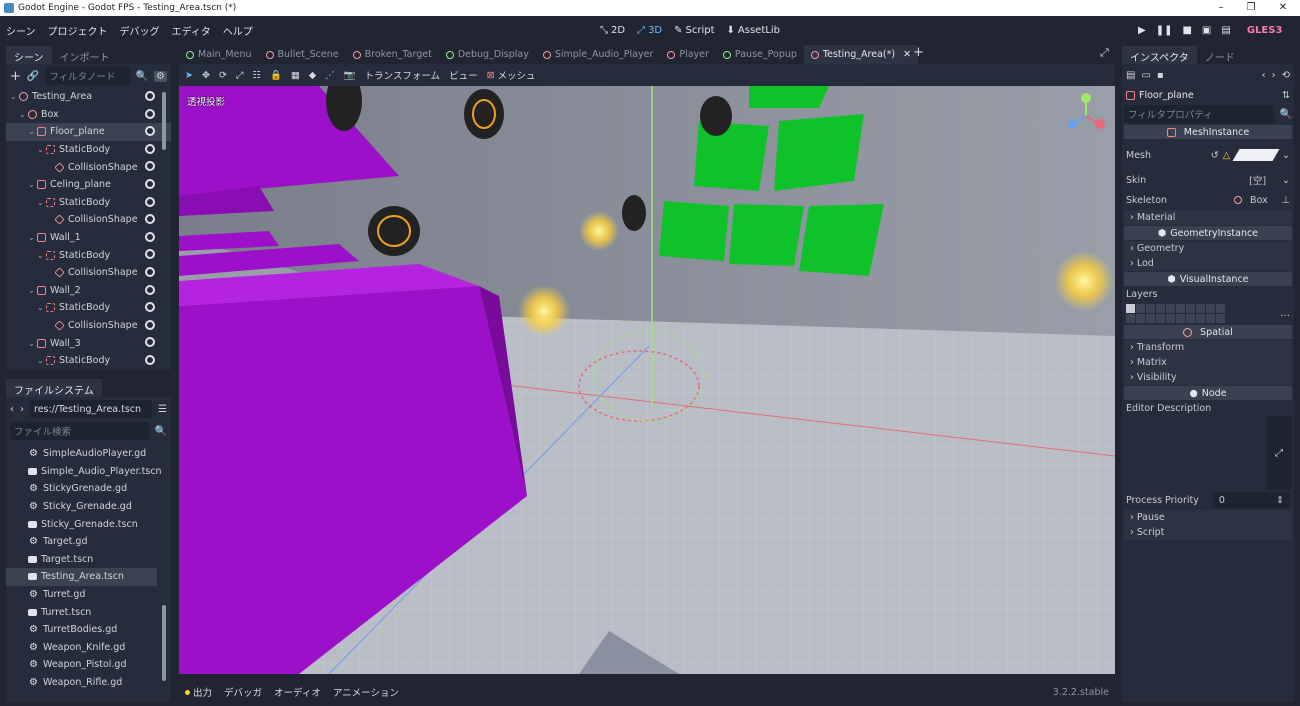  Describe the element at coordinates (1208, 217) in the screenshot. I see `category-material: › Material` at that location.